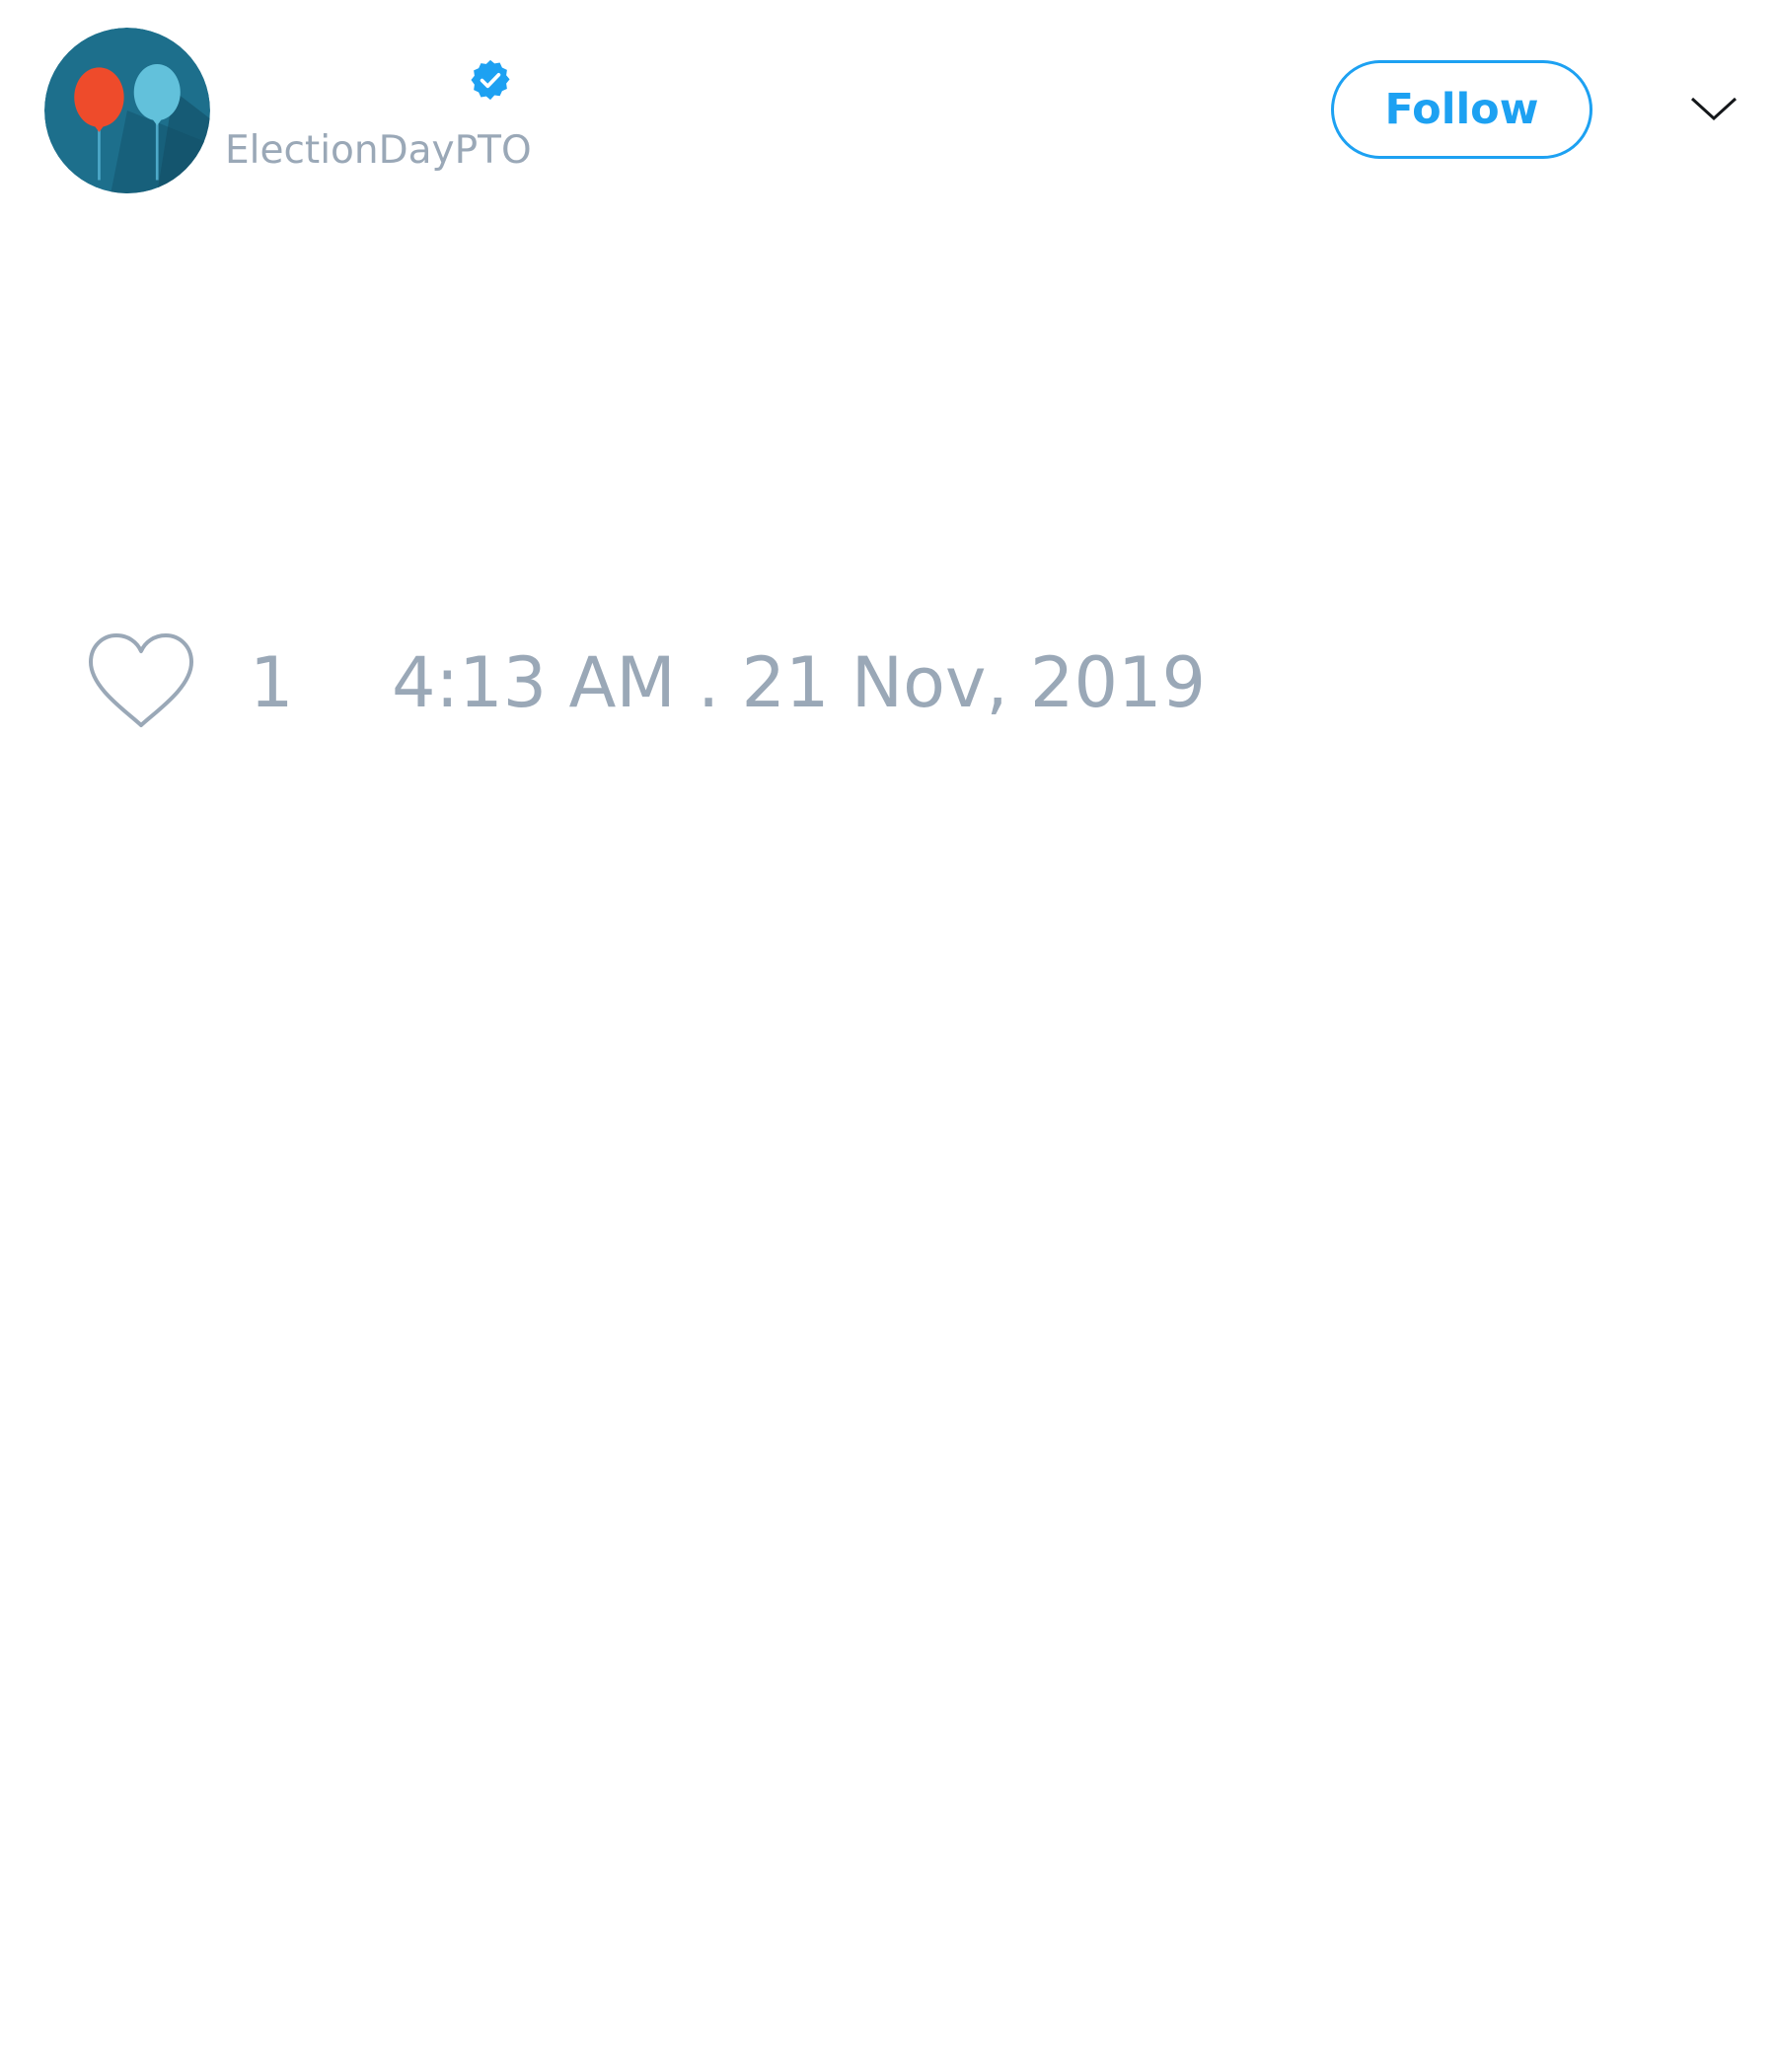 The width and height of the screenshot is (1776, 2072). Describe the element at coordinates (379, 151) in the screenshot. I see `author-handle: ElectionDayPTO` at that location.